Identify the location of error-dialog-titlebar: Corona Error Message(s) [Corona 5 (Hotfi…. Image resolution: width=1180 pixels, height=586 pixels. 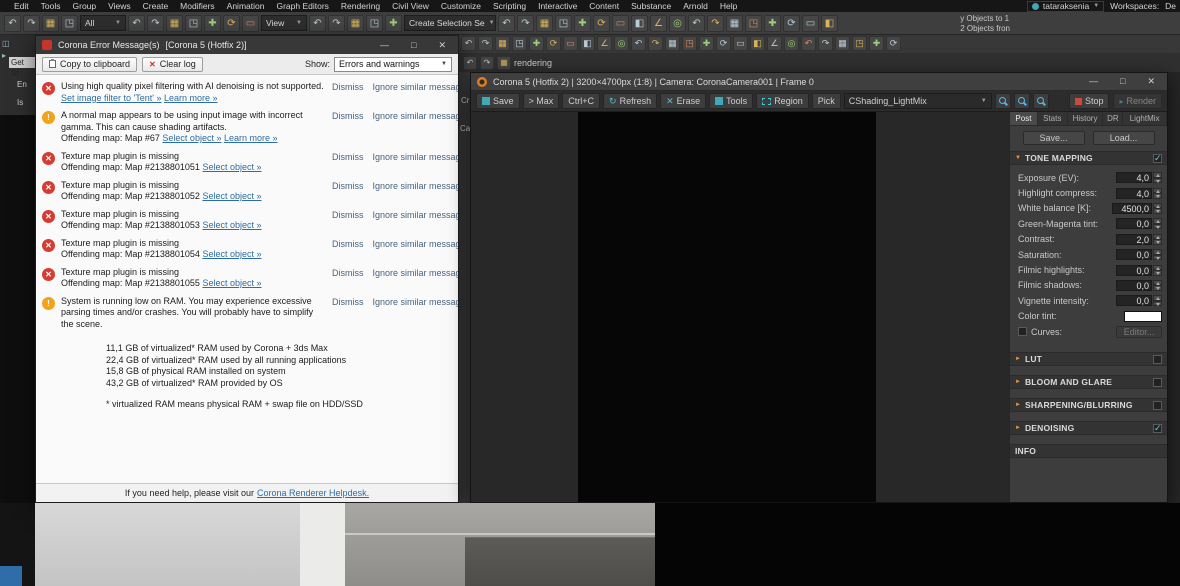
(247, 45).